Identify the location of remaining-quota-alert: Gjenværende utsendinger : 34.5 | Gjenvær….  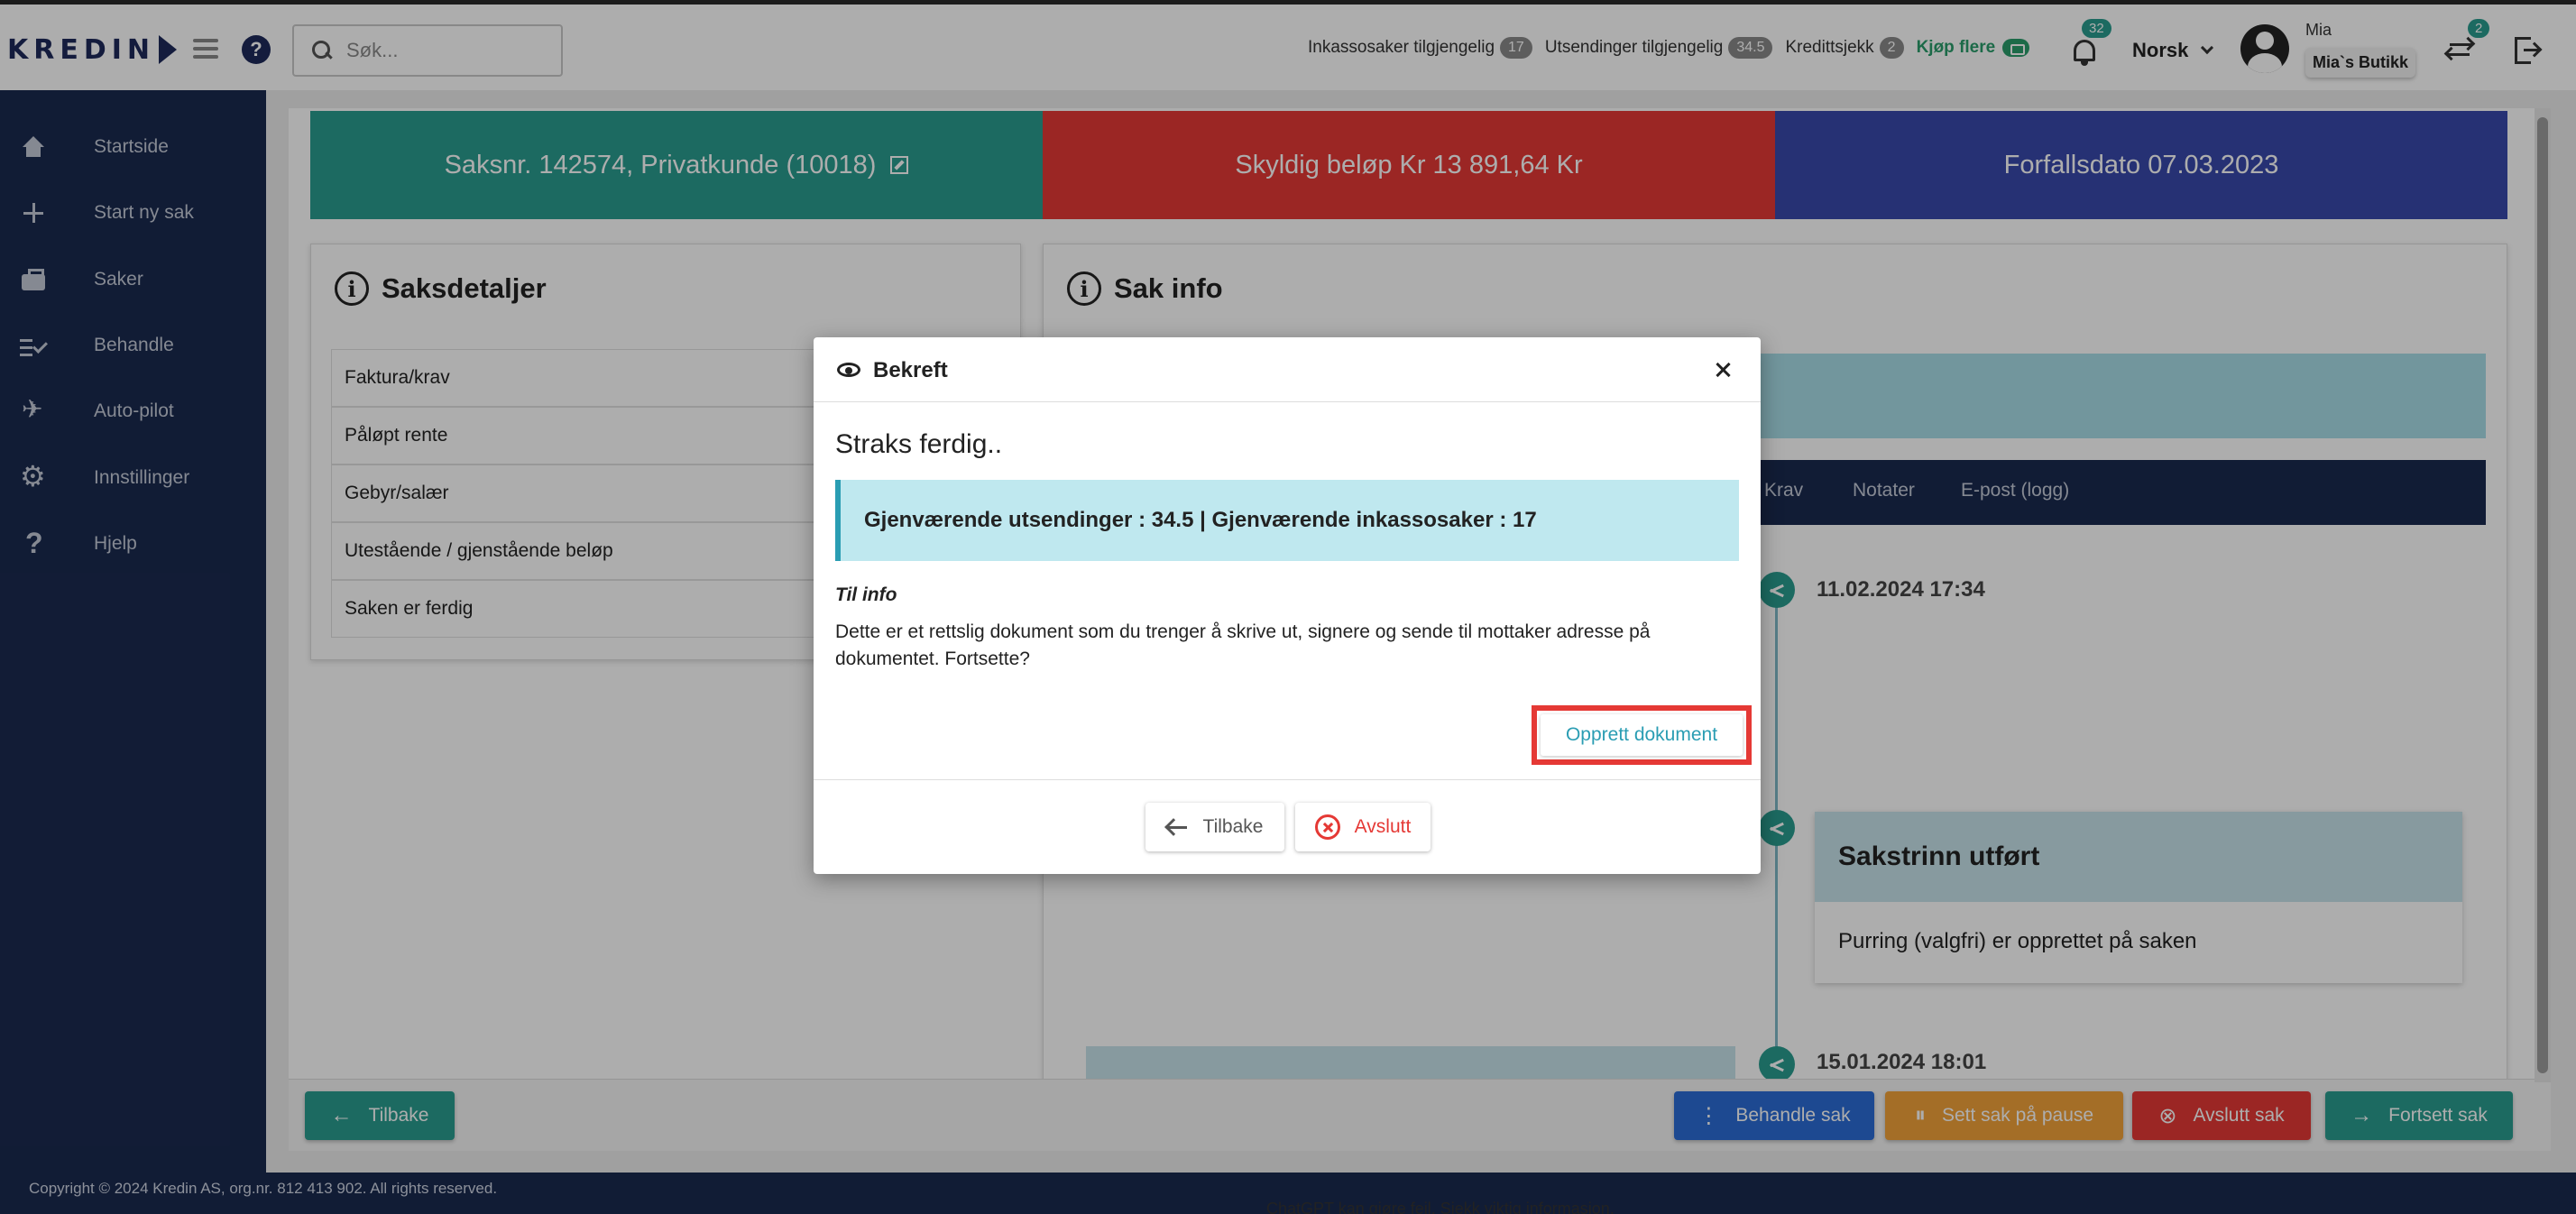
(1287, 520).